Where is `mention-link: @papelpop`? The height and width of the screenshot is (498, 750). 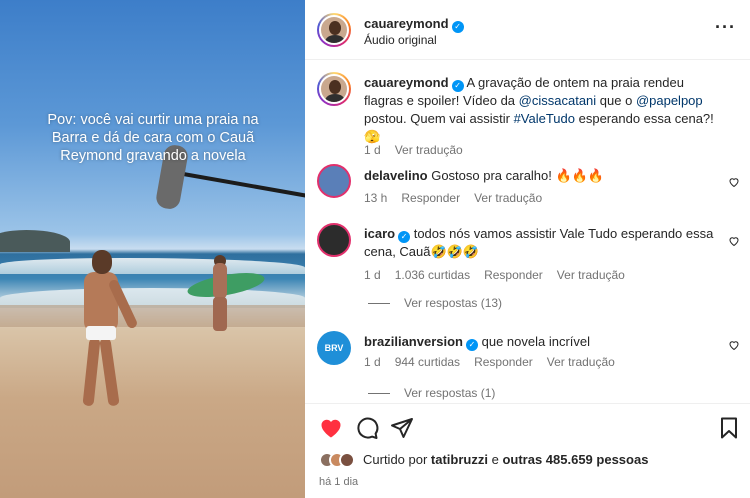
mention-link: @papelpop is located at coordinates (669, 100).